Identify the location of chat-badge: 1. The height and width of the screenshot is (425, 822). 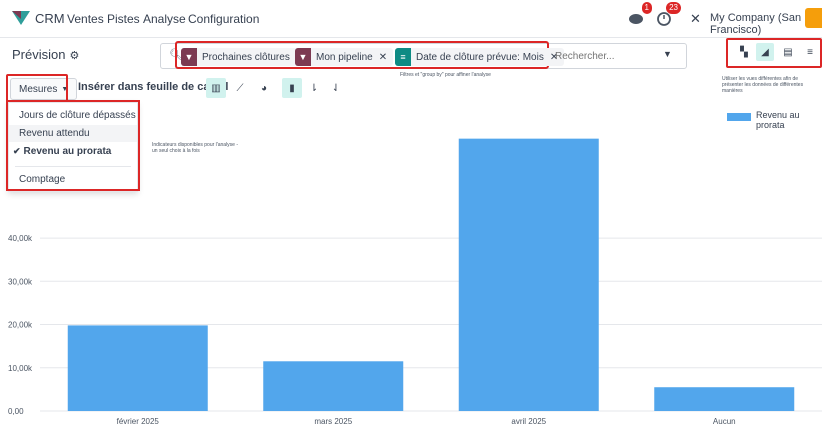
(646, 8).